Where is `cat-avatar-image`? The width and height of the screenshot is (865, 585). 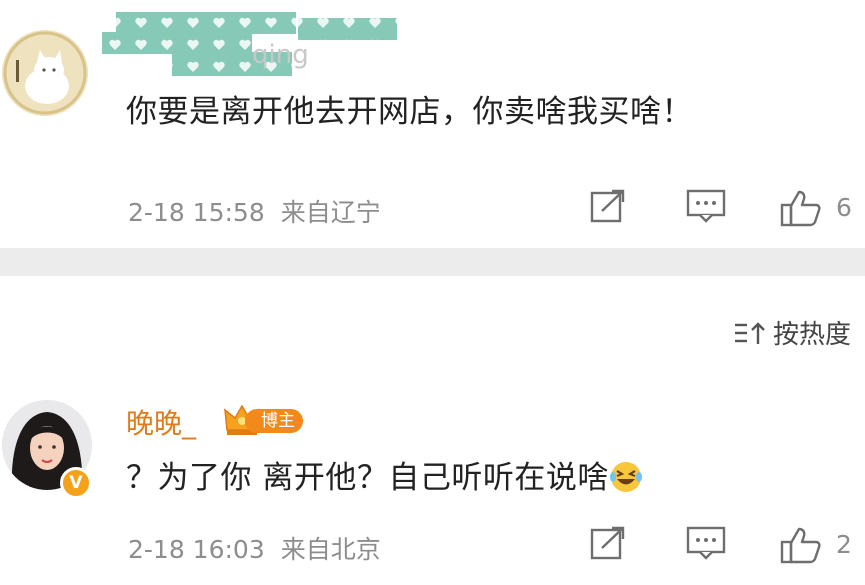 cat-avatar-image is located at coordinates (45, 73).